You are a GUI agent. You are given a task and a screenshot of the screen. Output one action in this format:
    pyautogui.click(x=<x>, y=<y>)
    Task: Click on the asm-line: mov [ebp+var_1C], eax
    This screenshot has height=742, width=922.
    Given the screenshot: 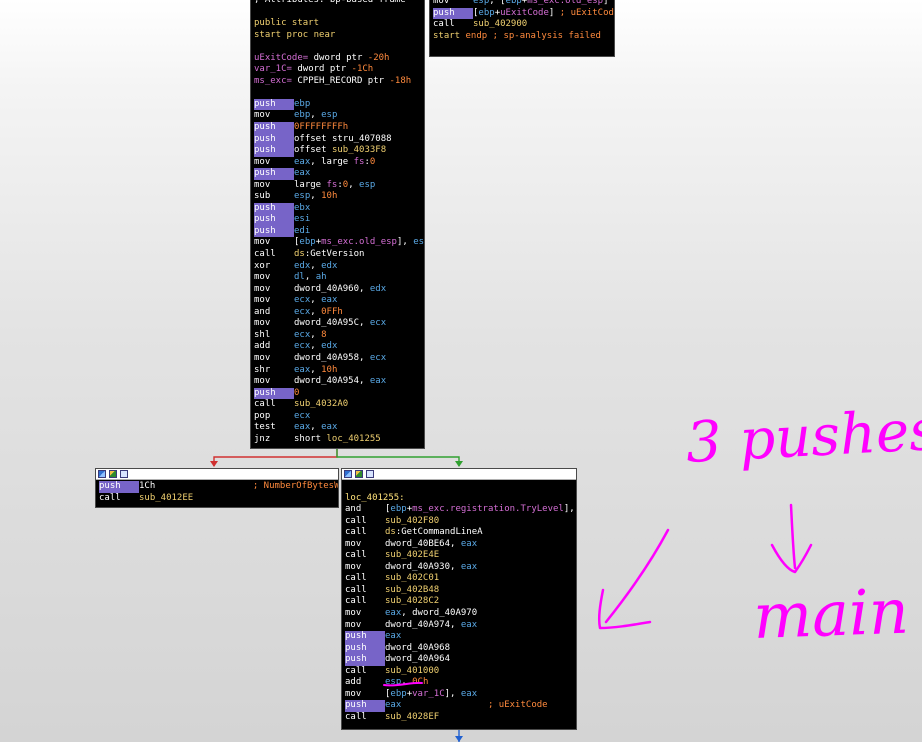 What is the action you would take?
    pyautogui.click(x=459, y=695)
    